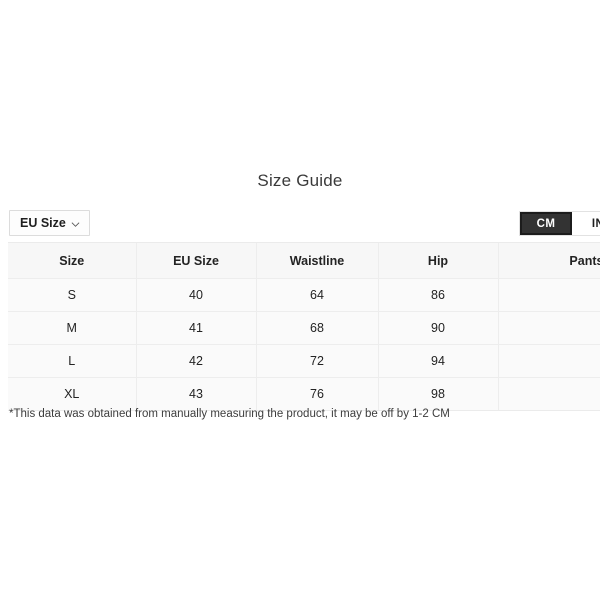 This screenshot has height=600, width=600. What do you see at coordinates (72, 295) in the screenshot?
I see `cell-size: S` at bounding box center [72, 295].